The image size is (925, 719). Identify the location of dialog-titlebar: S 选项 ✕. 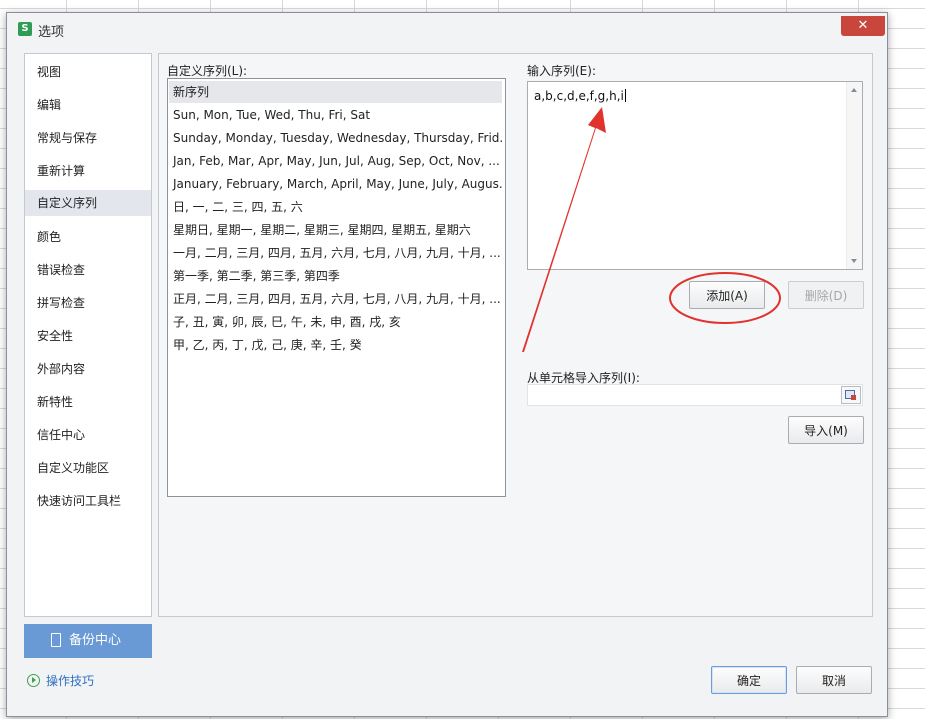
(447, 29).